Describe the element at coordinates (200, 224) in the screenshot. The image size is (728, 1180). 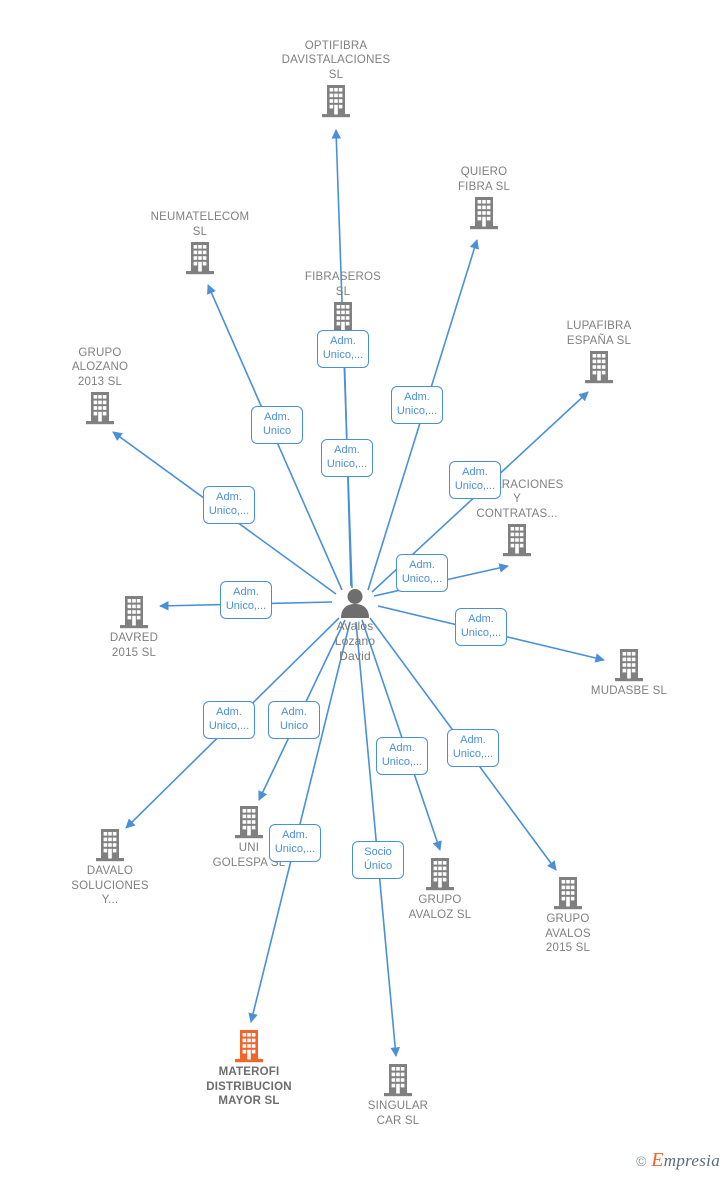
I see `company-node-label: NEUMATELECOM SL` at that location.